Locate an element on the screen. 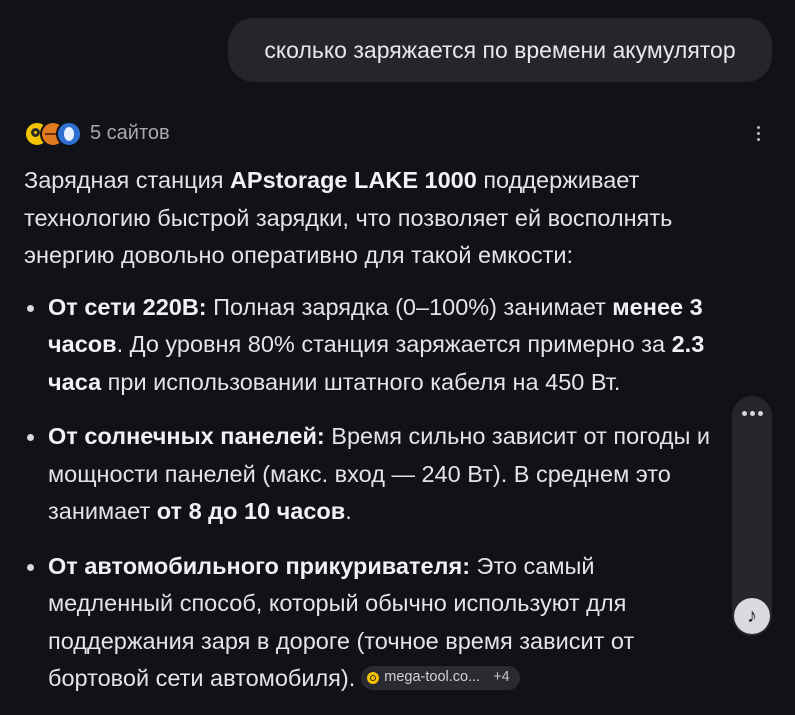 Image resolution: width=795 pixels, height=715 pixels. more-vertical-icon is located at coordinates (758, 133).